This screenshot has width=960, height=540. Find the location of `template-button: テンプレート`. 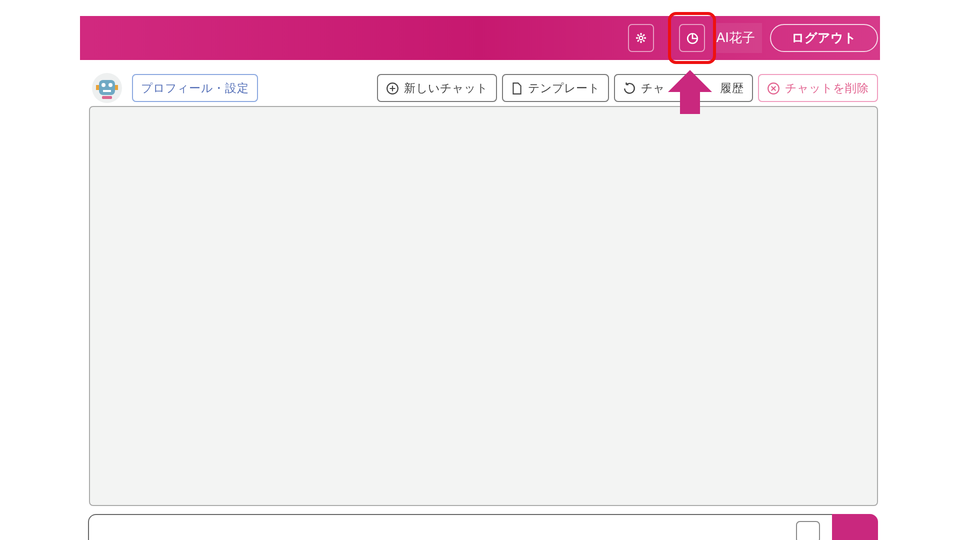

template-button: テンプレート is located at coordinates (555, 88).